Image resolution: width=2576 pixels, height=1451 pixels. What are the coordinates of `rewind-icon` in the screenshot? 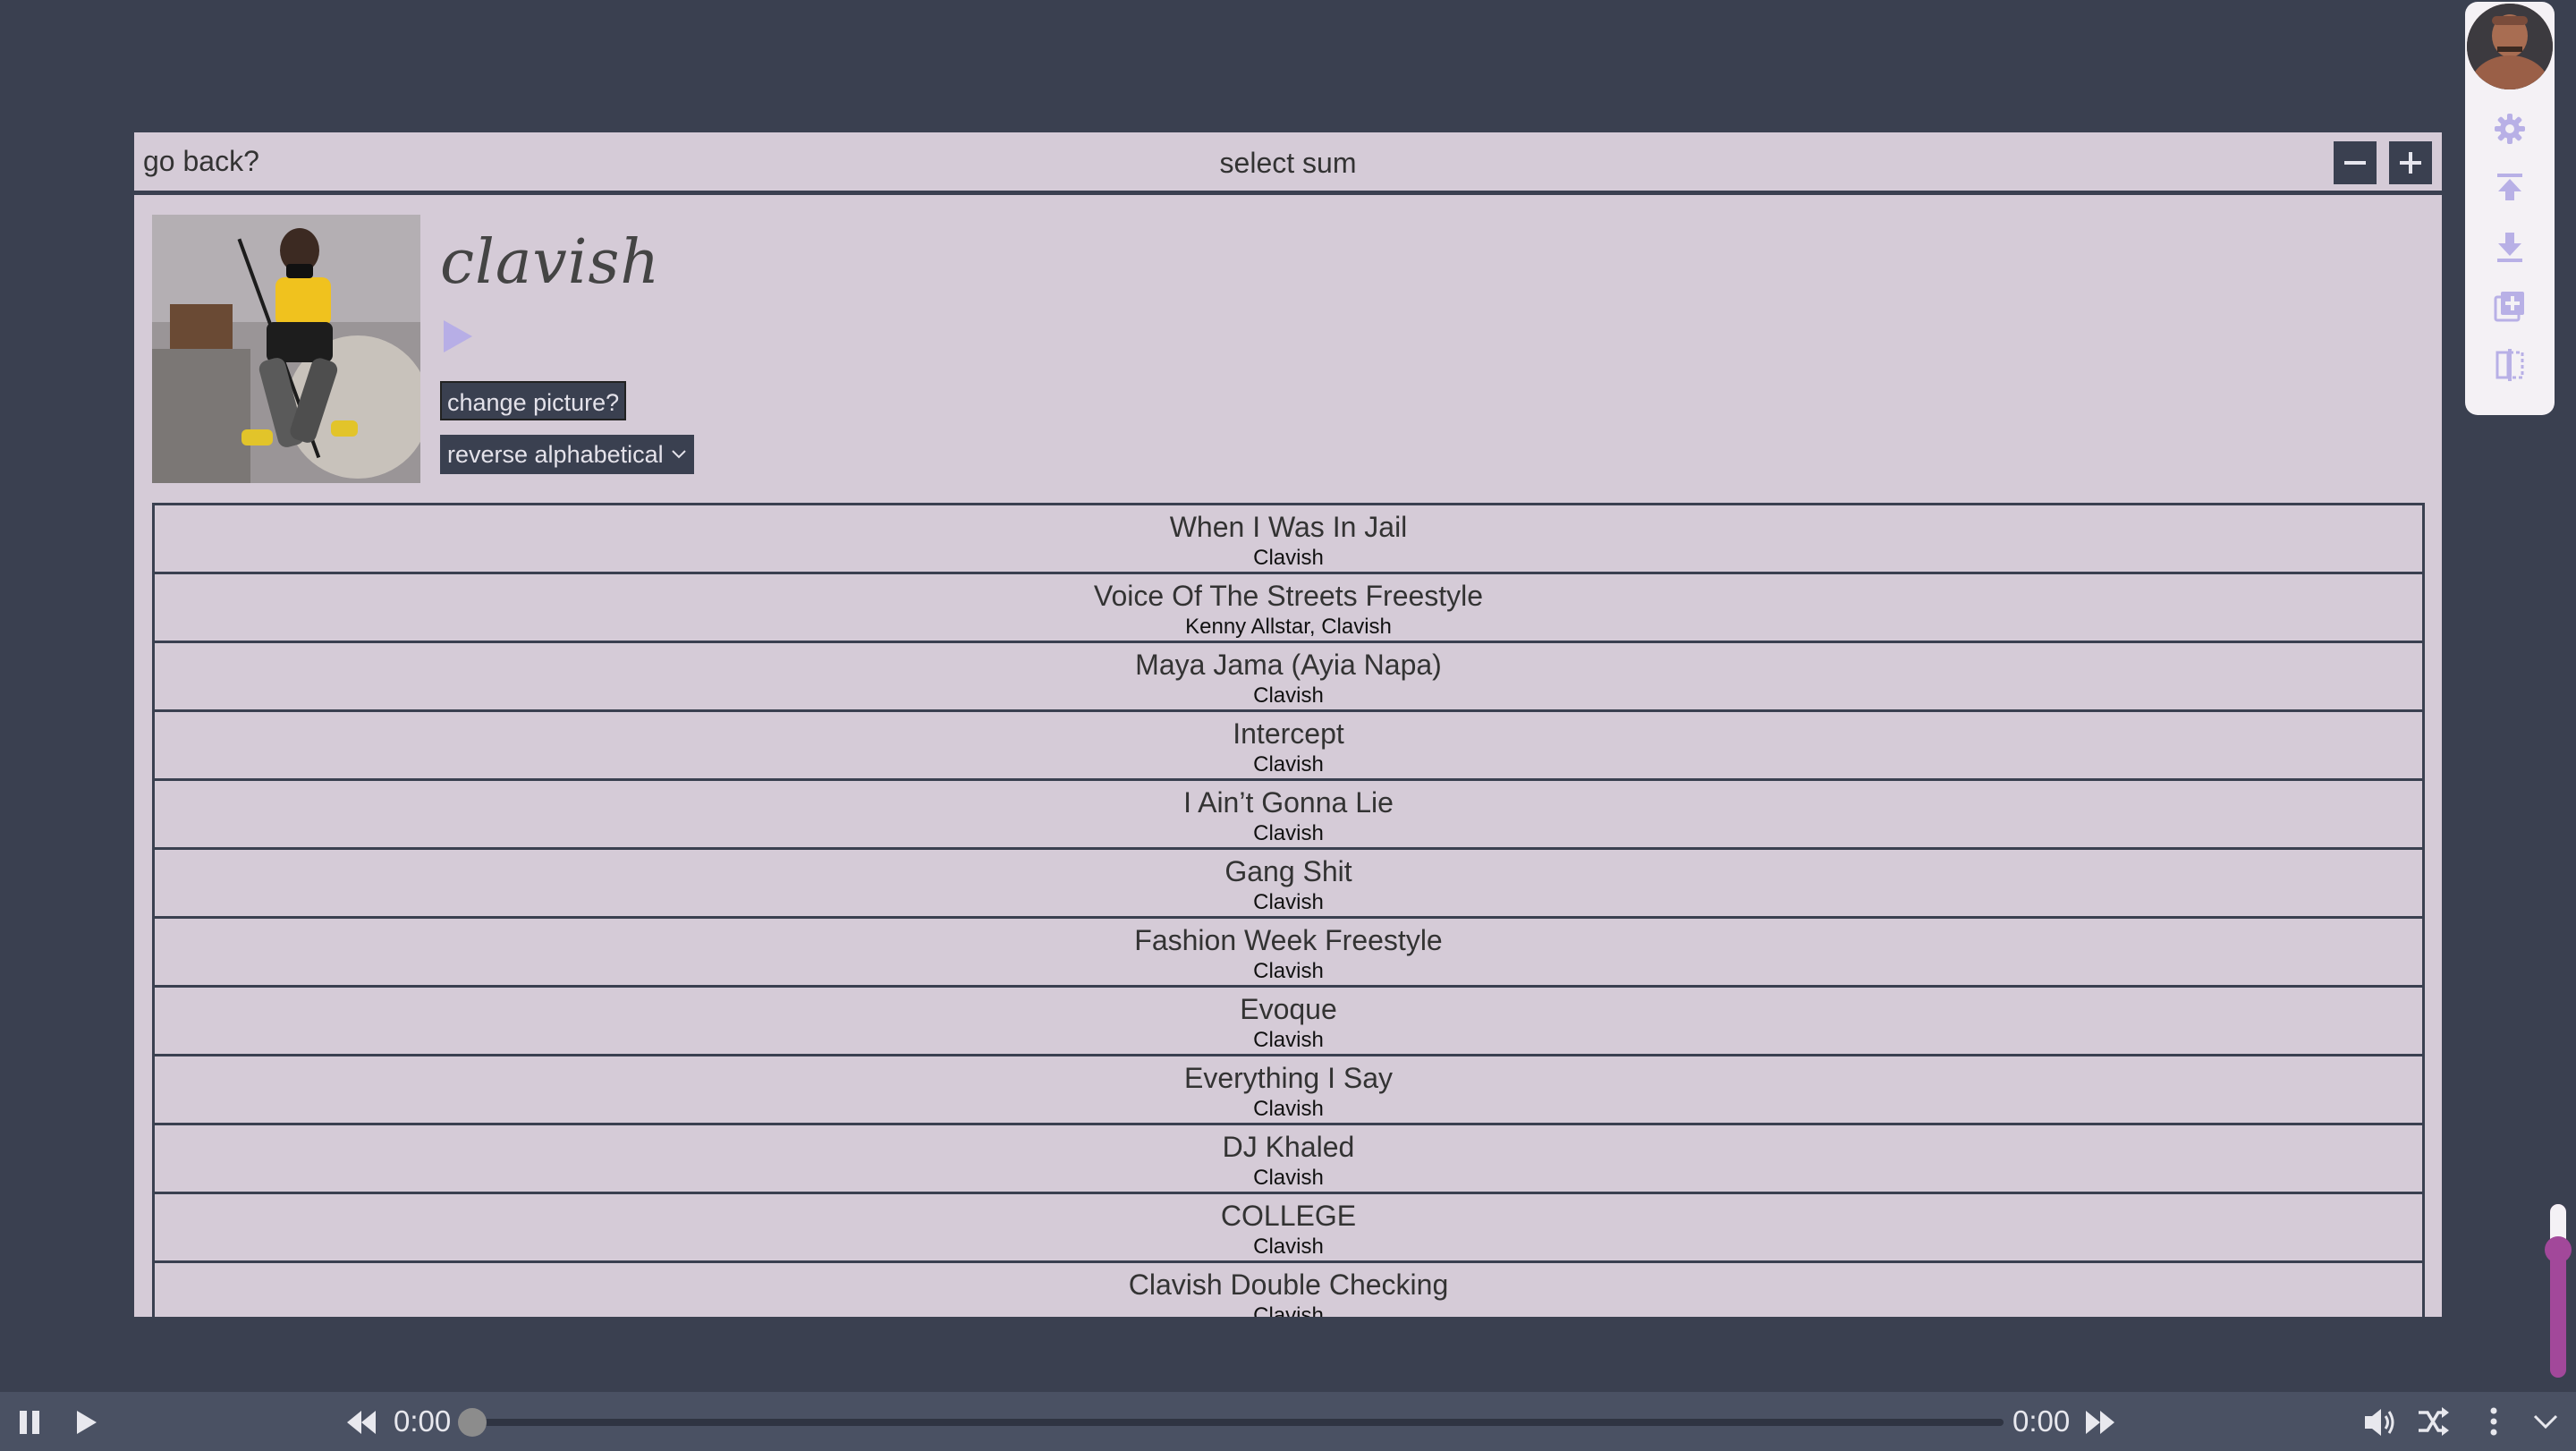 It's located at (361, 1421).